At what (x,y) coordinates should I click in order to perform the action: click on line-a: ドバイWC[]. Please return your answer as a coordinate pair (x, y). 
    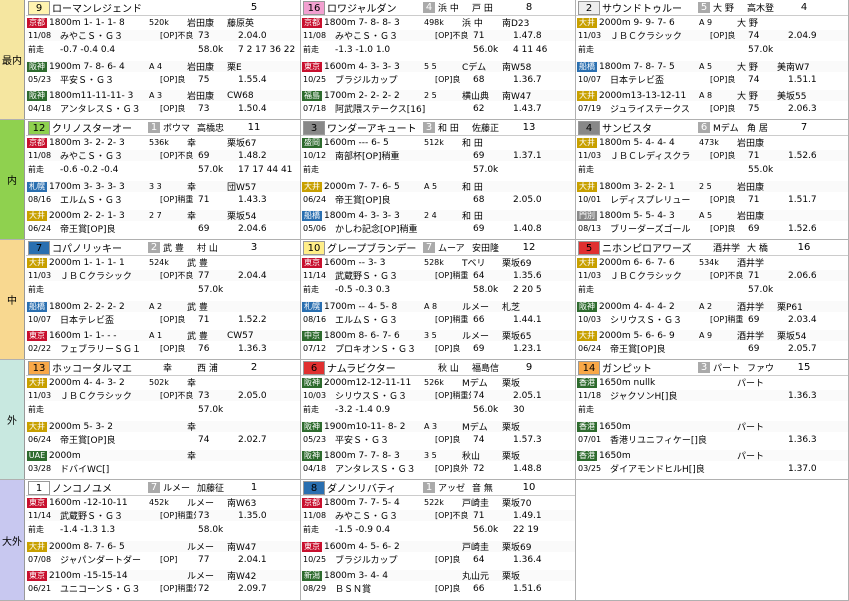
    Looking at the image, I should click on (85, 469).